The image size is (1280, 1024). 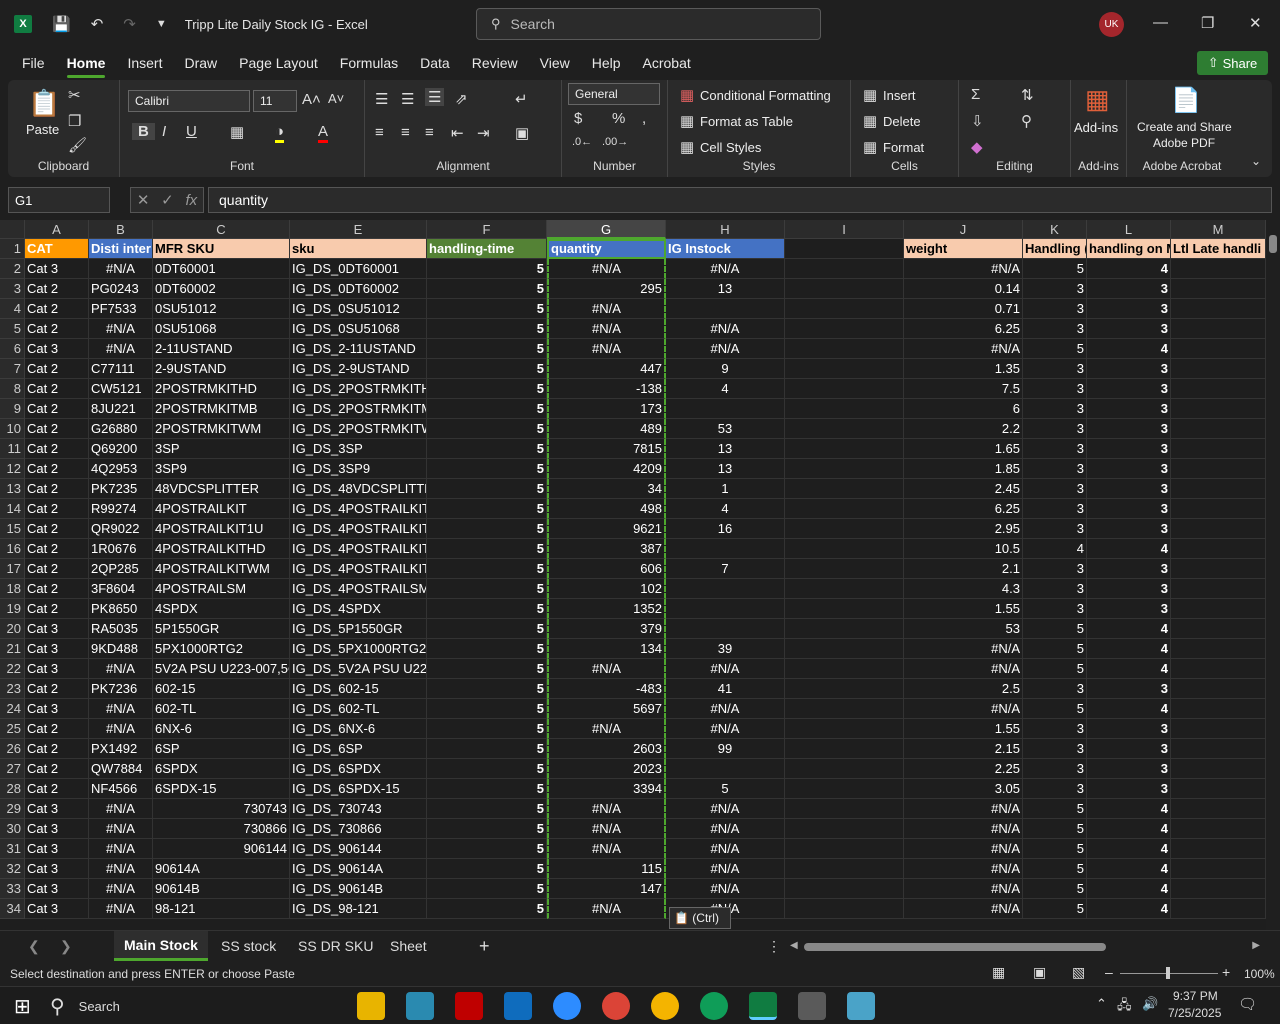 I want to click on cell: 498, so click(x=606, y=509).